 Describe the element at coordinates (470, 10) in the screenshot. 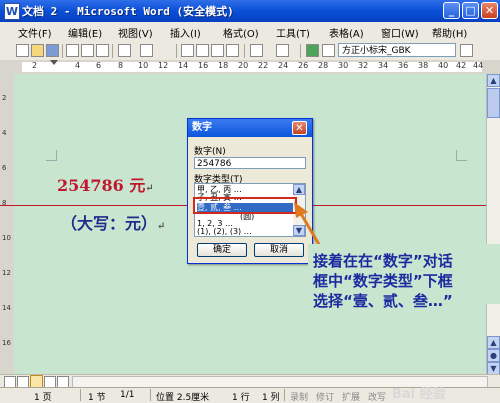

I see `maximize-button: □` at that location.